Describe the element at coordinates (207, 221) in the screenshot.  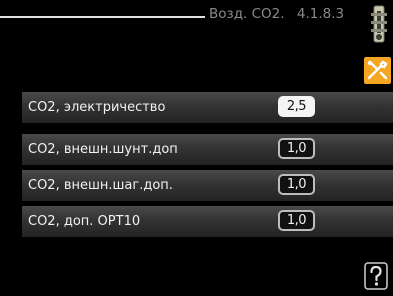
I see `list-item: CO2, доп. OPT10 1,0` at that location.